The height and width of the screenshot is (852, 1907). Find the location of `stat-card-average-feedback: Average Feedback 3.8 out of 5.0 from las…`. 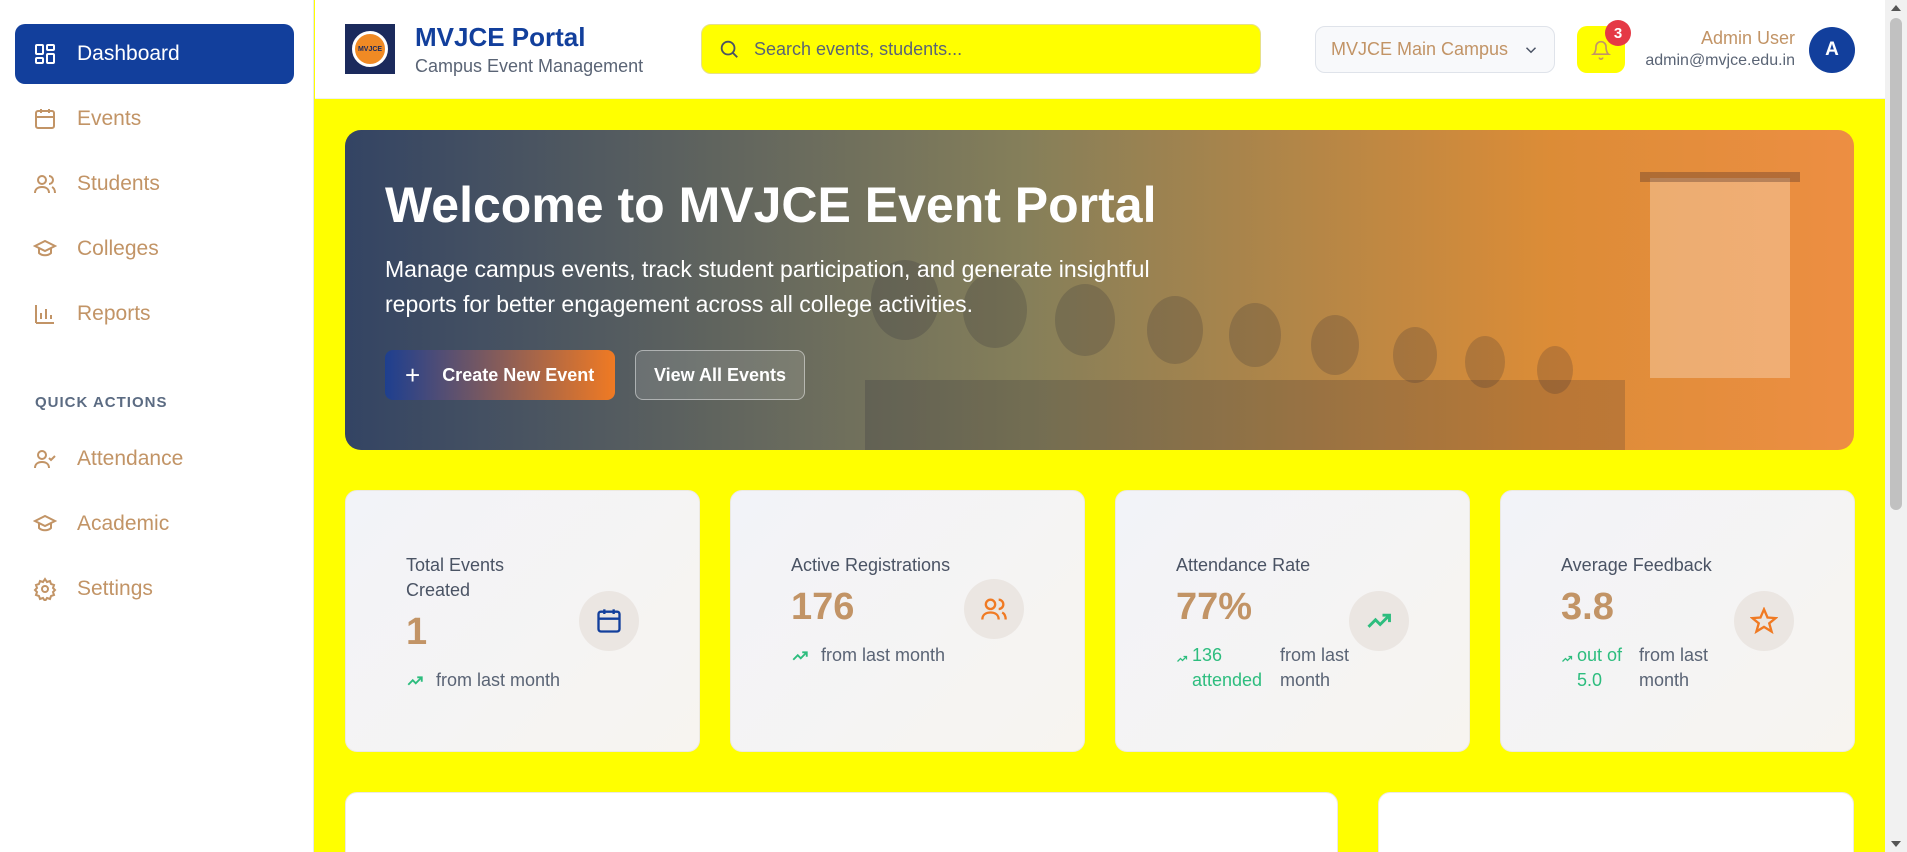

stat-card-average-feedback: Average Feedback 3.8 out of 5.0 from las… is located at coordinates (1677, 621).